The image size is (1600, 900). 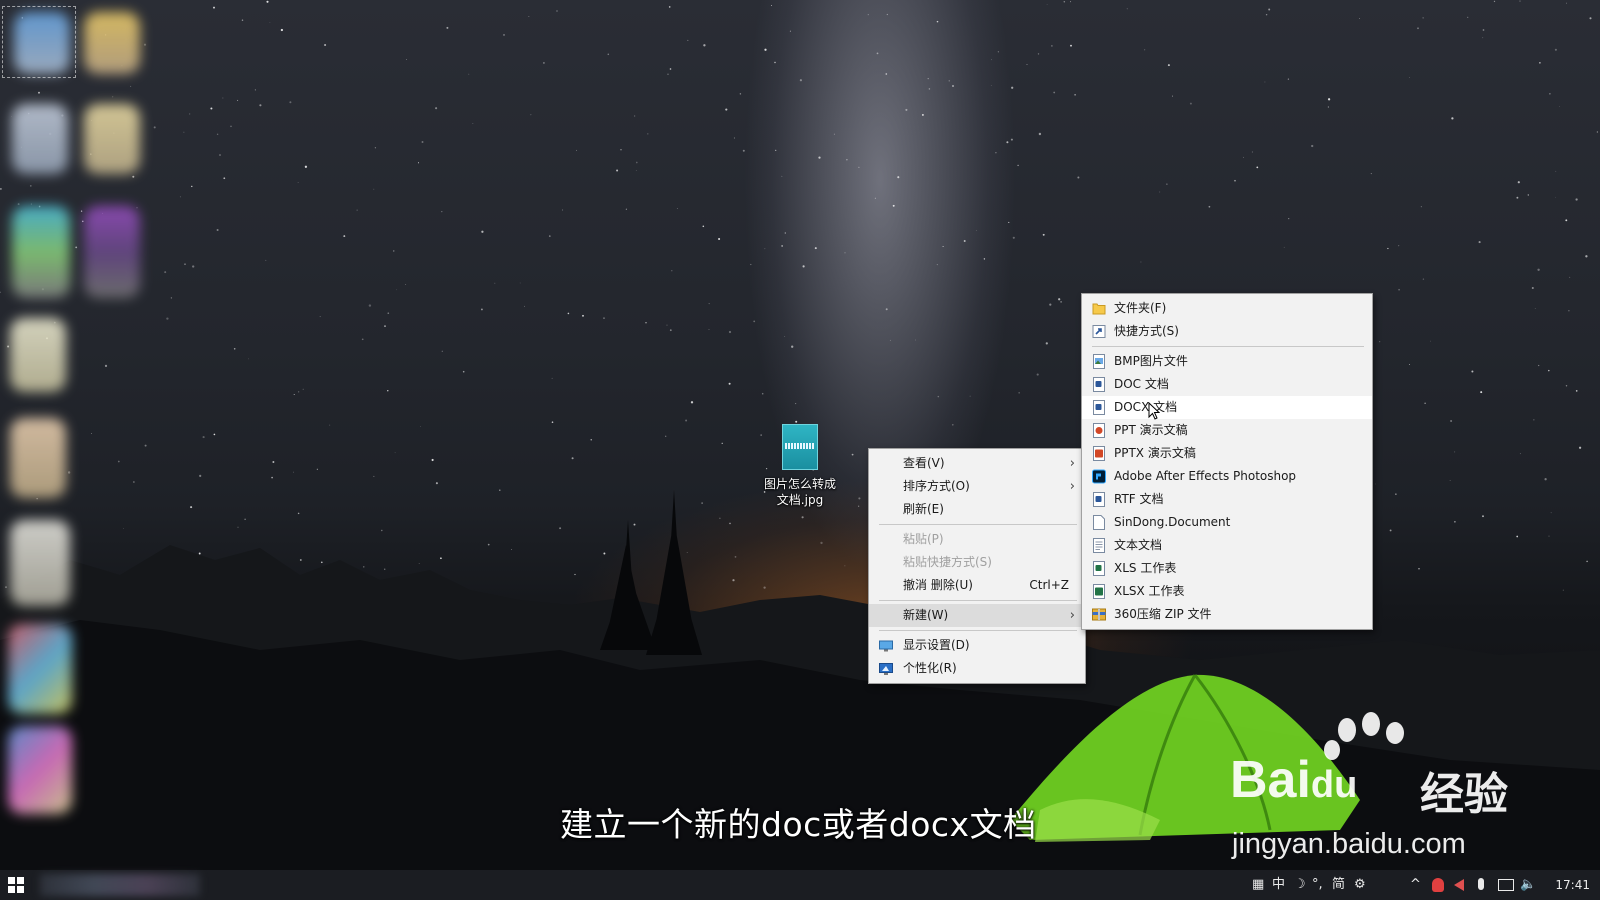 What do you see at coordinates (1572, 885) in the screenshot?
I see `taskbar-clock: 17:41` at bounding box center [1572, 885].